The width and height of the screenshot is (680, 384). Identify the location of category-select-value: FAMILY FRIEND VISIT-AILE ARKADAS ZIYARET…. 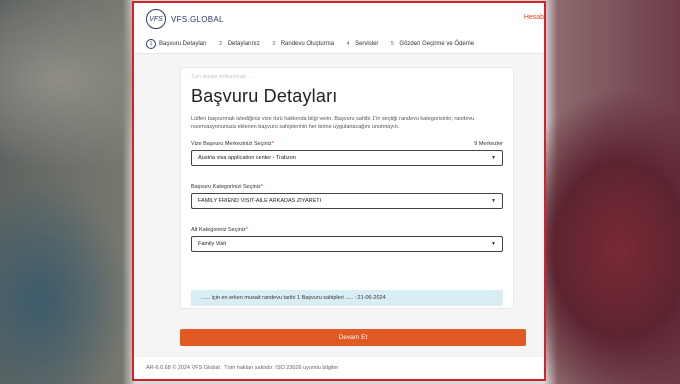
(260, 201).